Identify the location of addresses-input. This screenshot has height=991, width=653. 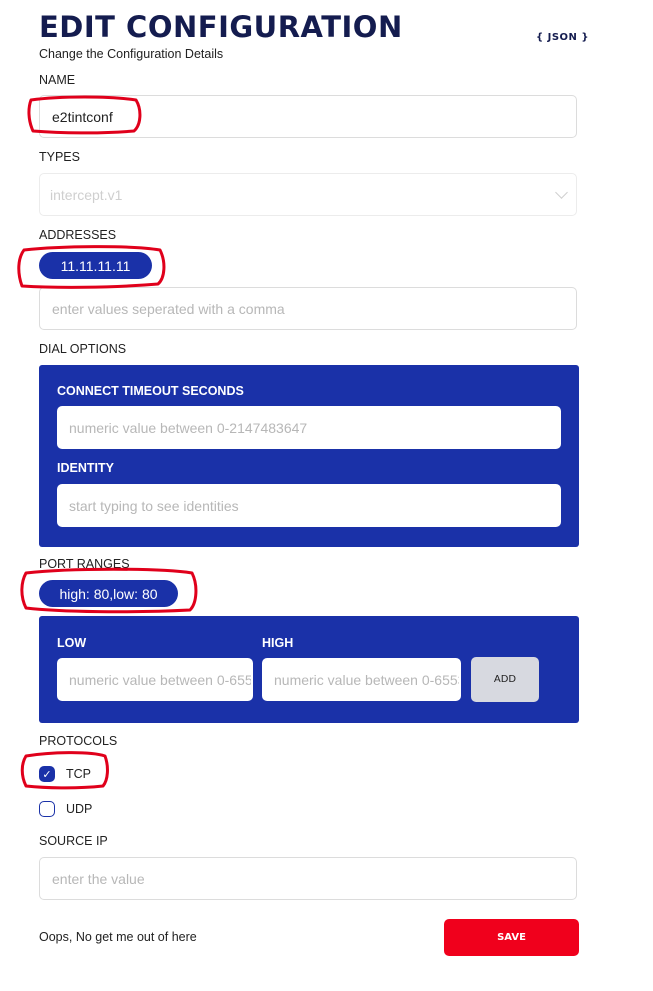
(313, 308).